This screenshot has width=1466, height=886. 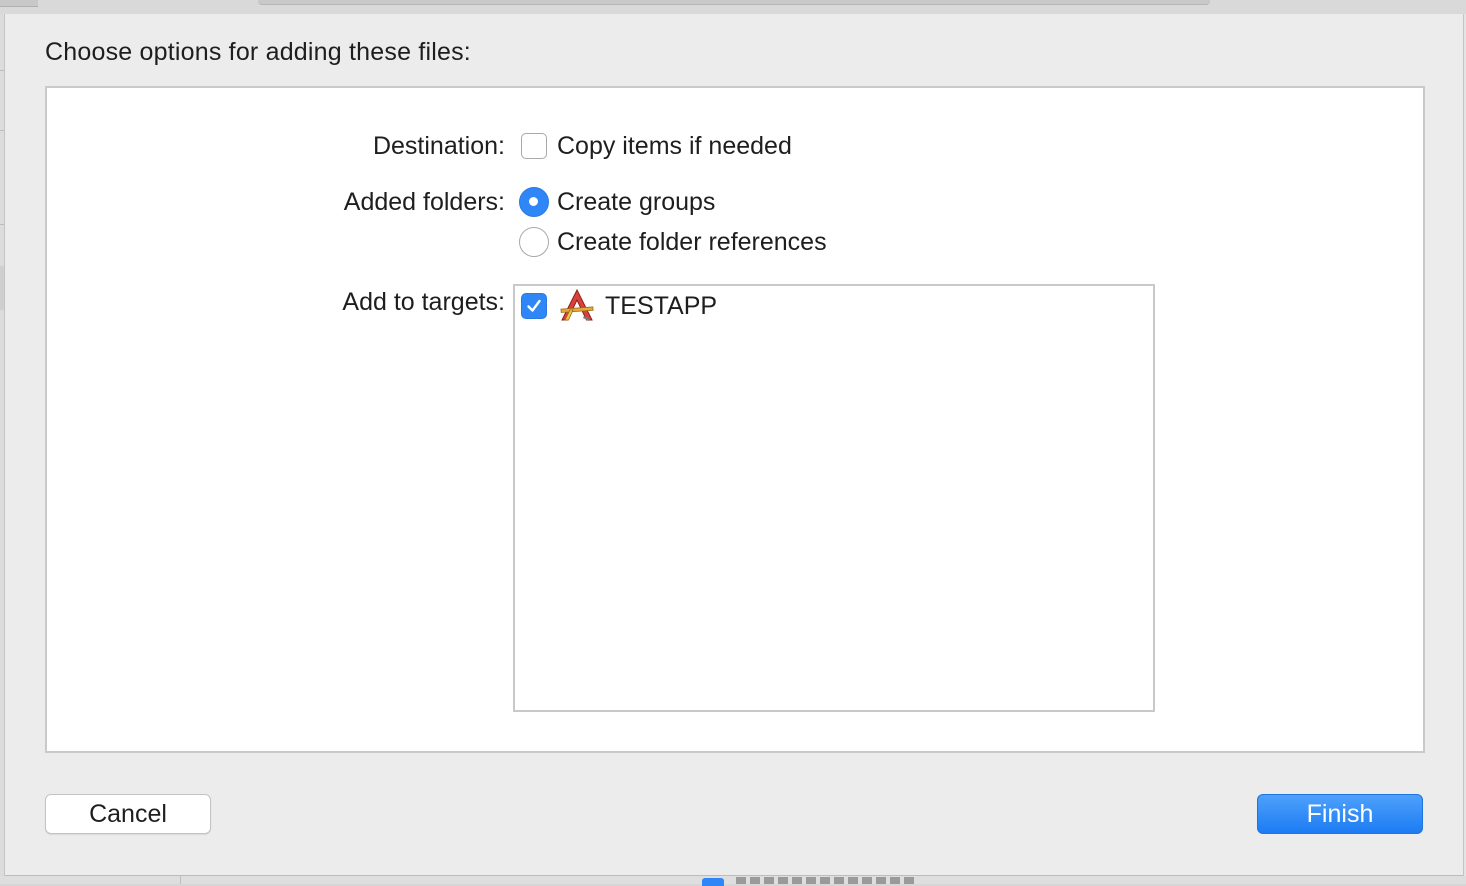 What do you see at coordinates (733, 881) in the screenshot?
I see `background-bottom` at bounding box center [733, 881].